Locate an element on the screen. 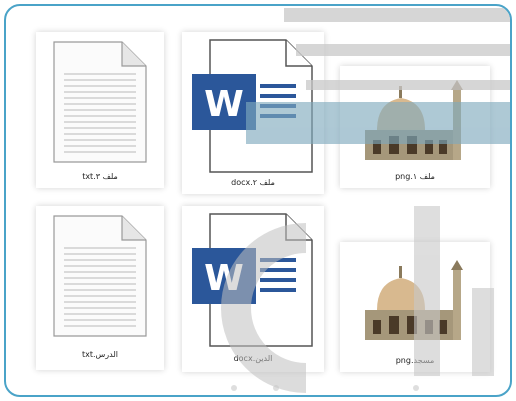 The width and height of the screenshot is (516, 401). file-name-label: ملف ٣.txt is located at coordinates (100, 176).